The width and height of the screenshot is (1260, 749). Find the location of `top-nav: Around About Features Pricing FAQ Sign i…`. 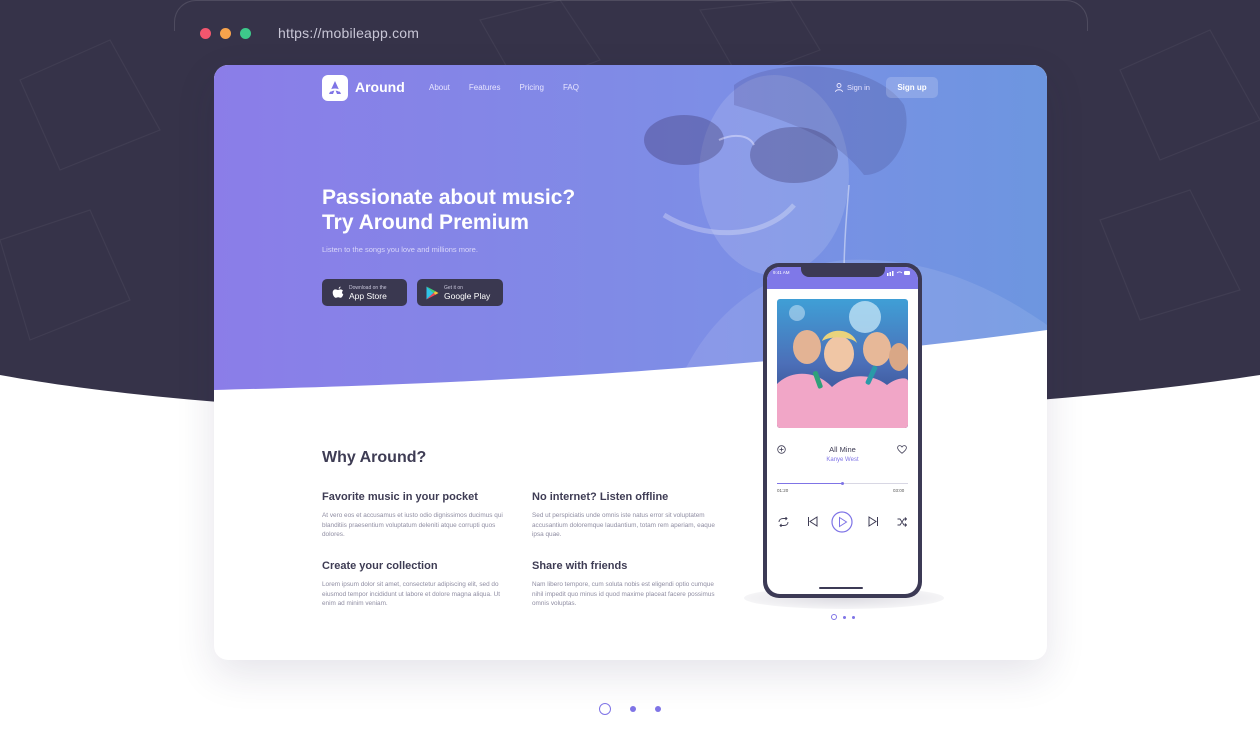

top-nav: Around About Features Pricing FAQ Sign i… is located at coordinates (632, 88).